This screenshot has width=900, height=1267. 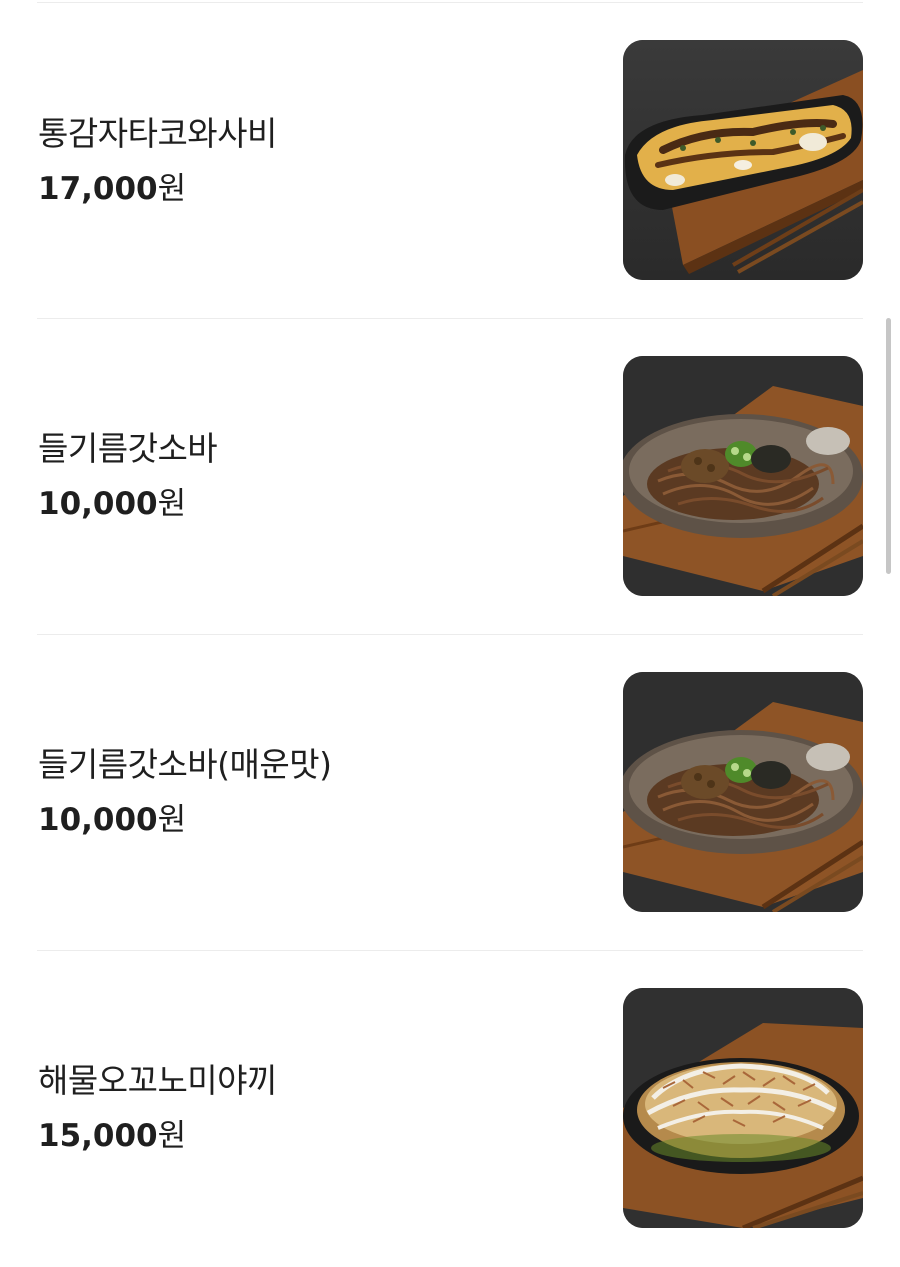 I want to click on perilla-oil-soba-photo, so click(x=743, y=476).